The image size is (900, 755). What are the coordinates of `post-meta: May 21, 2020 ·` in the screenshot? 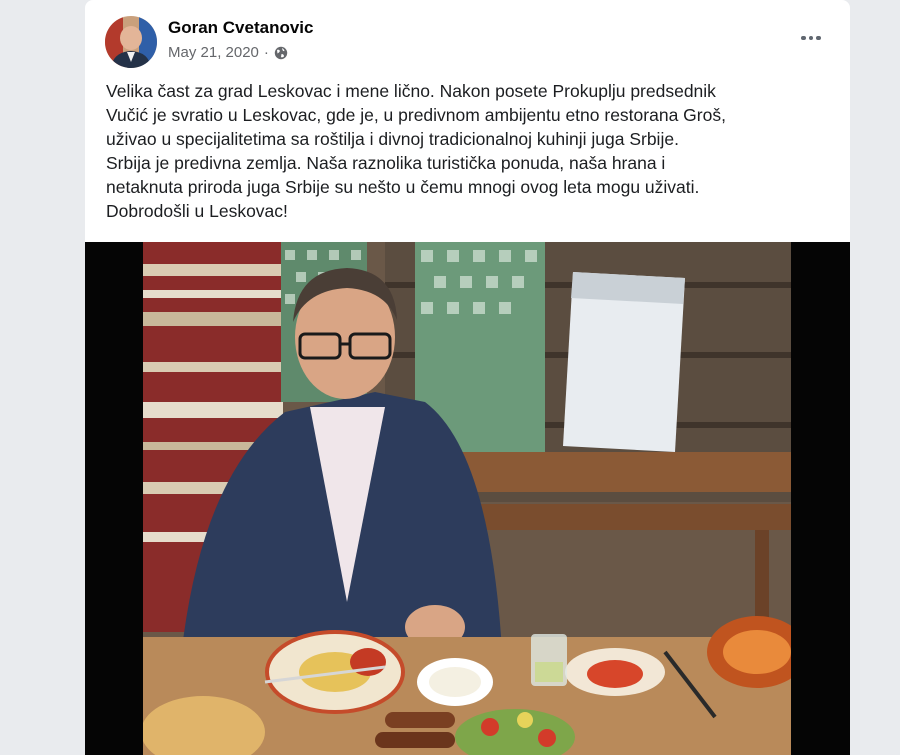 It's located at (228, 52).